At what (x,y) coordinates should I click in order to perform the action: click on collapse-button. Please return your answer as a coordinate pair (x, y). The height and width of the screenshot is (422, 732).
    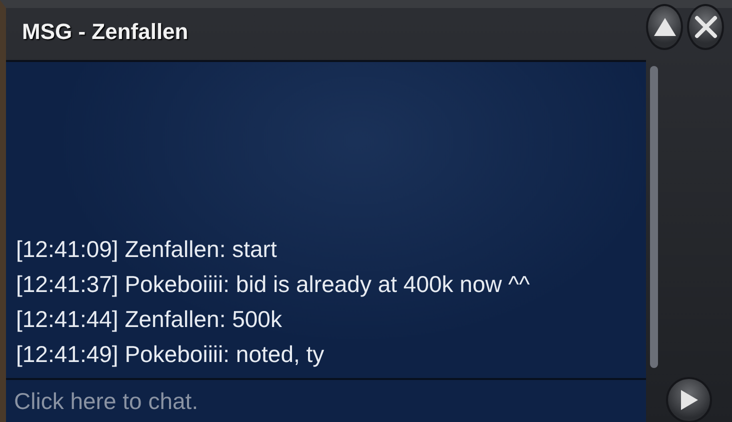
    Looking at the image, I should click on (664, 27).